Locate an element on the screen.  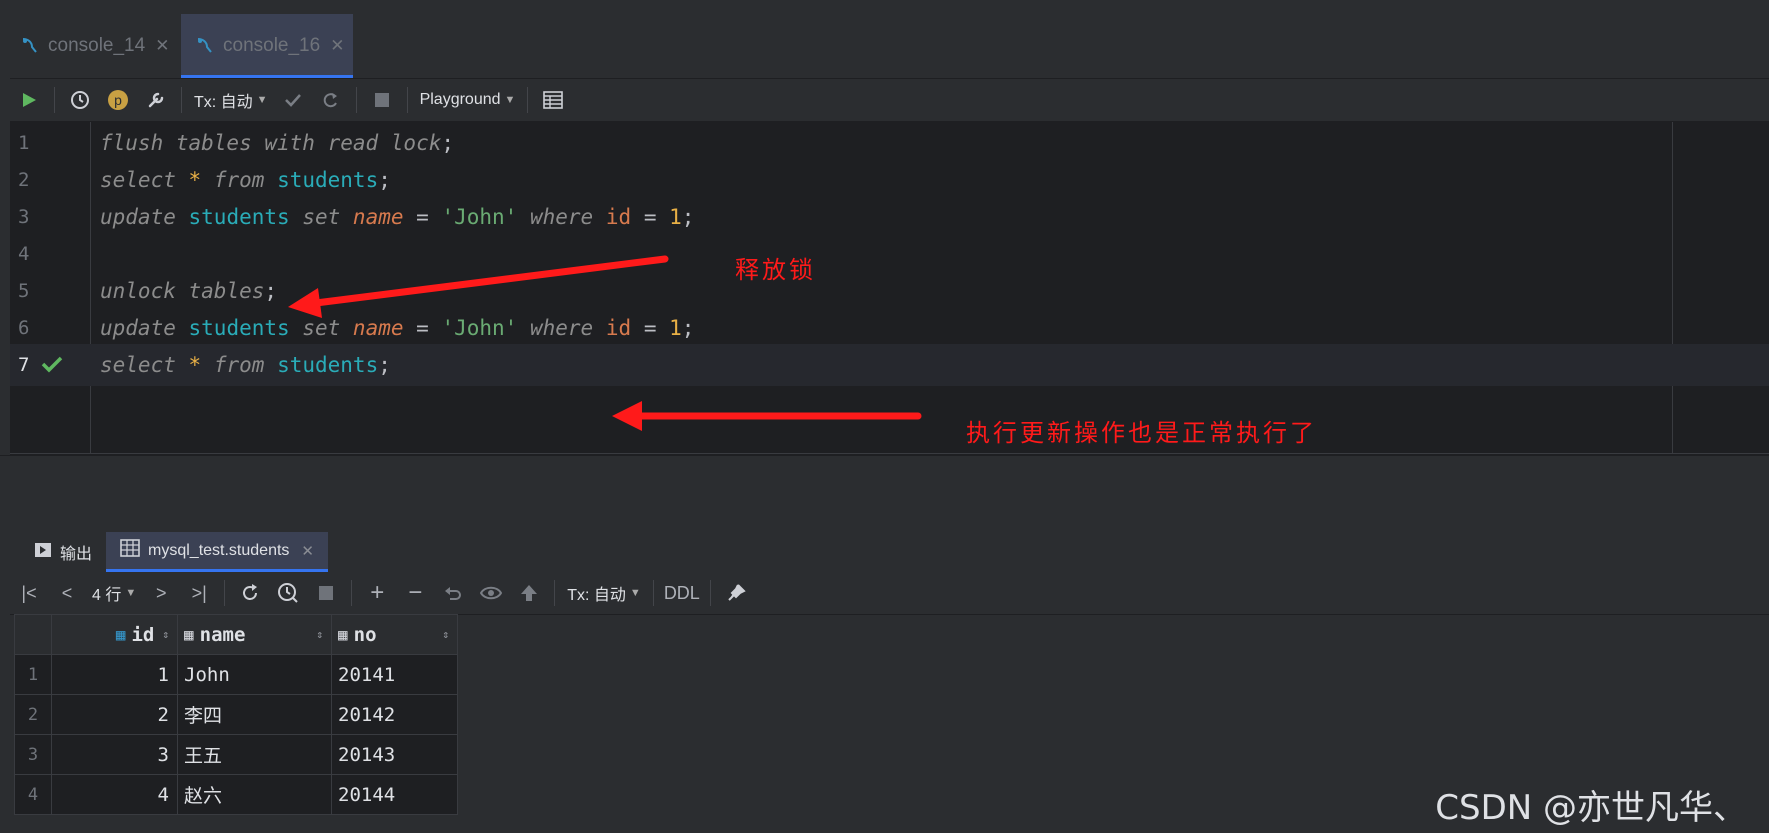
next-page-button: > is located at coordinates (161, 593).